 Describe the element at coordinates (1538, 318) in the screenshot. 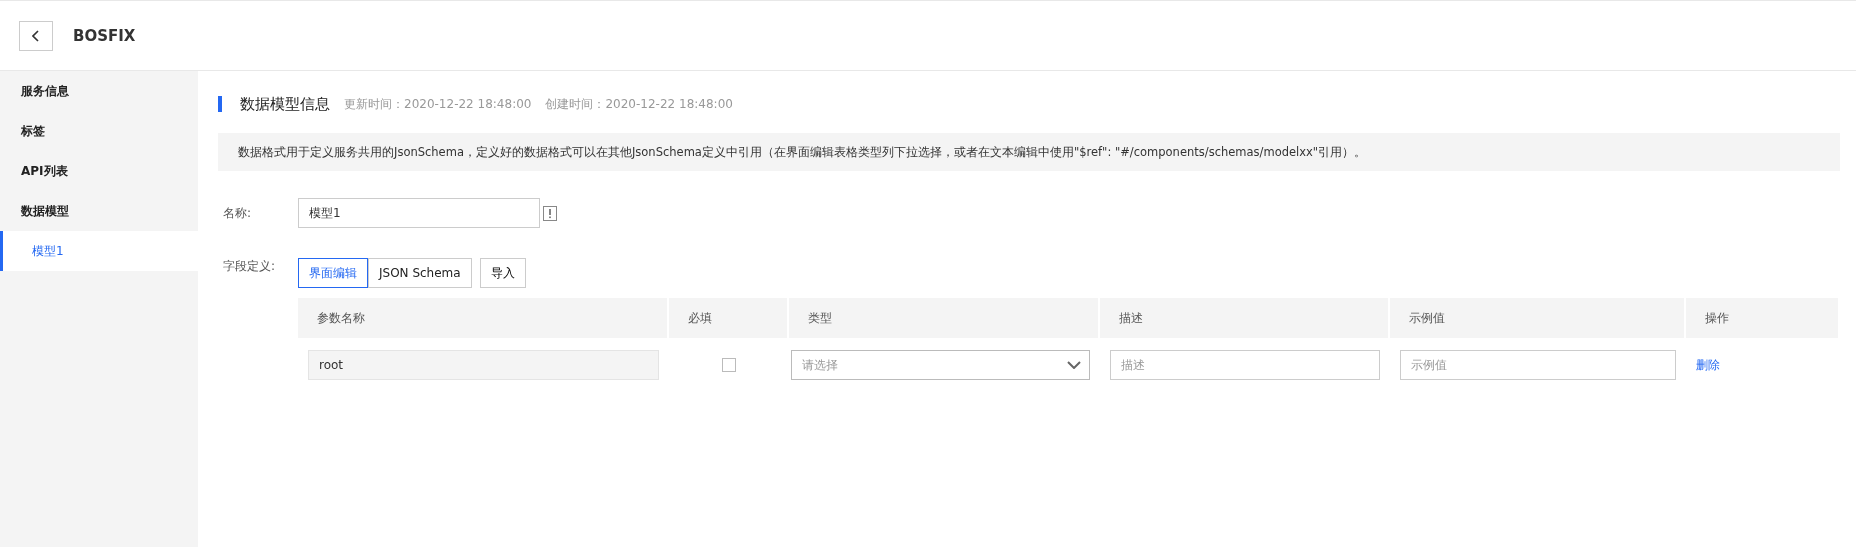

I see `column-header: 示例值` at that location.